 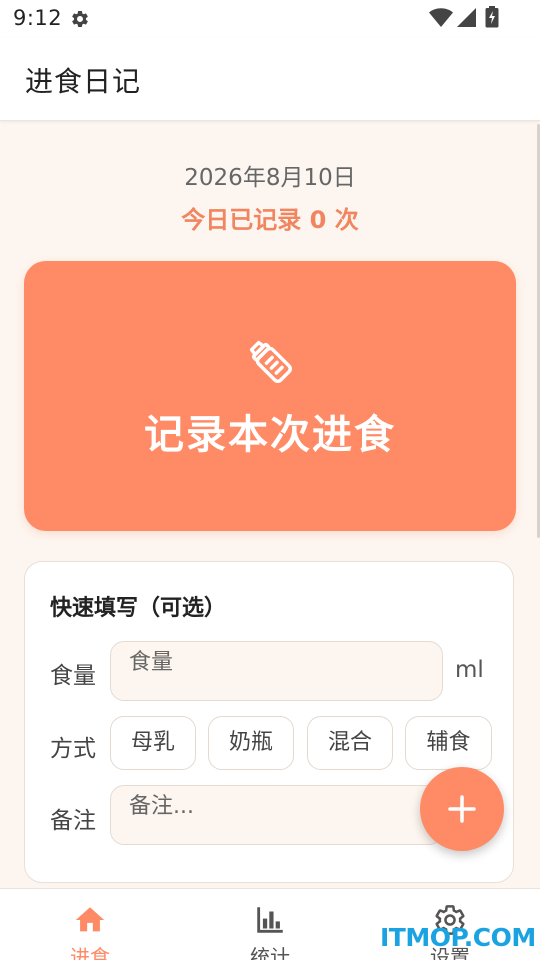 I want to click on method-chip-bottle: 奶瓶, so click(x=251, y=743).